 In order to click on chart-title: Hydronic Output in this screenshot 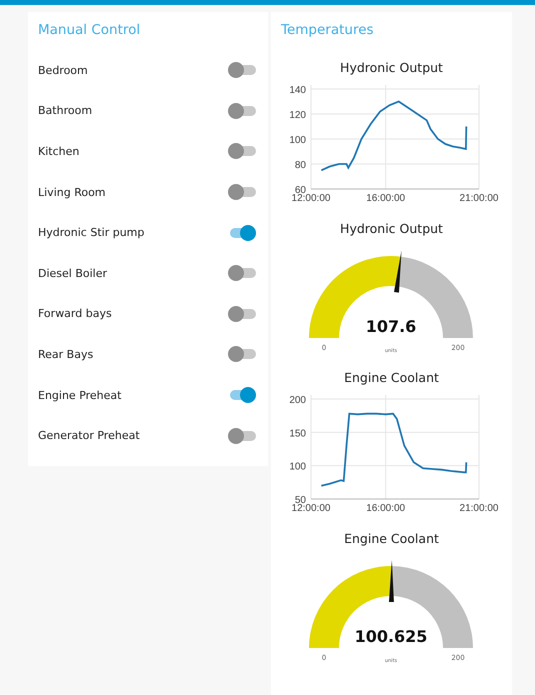, I will do `click(391, 67)`.